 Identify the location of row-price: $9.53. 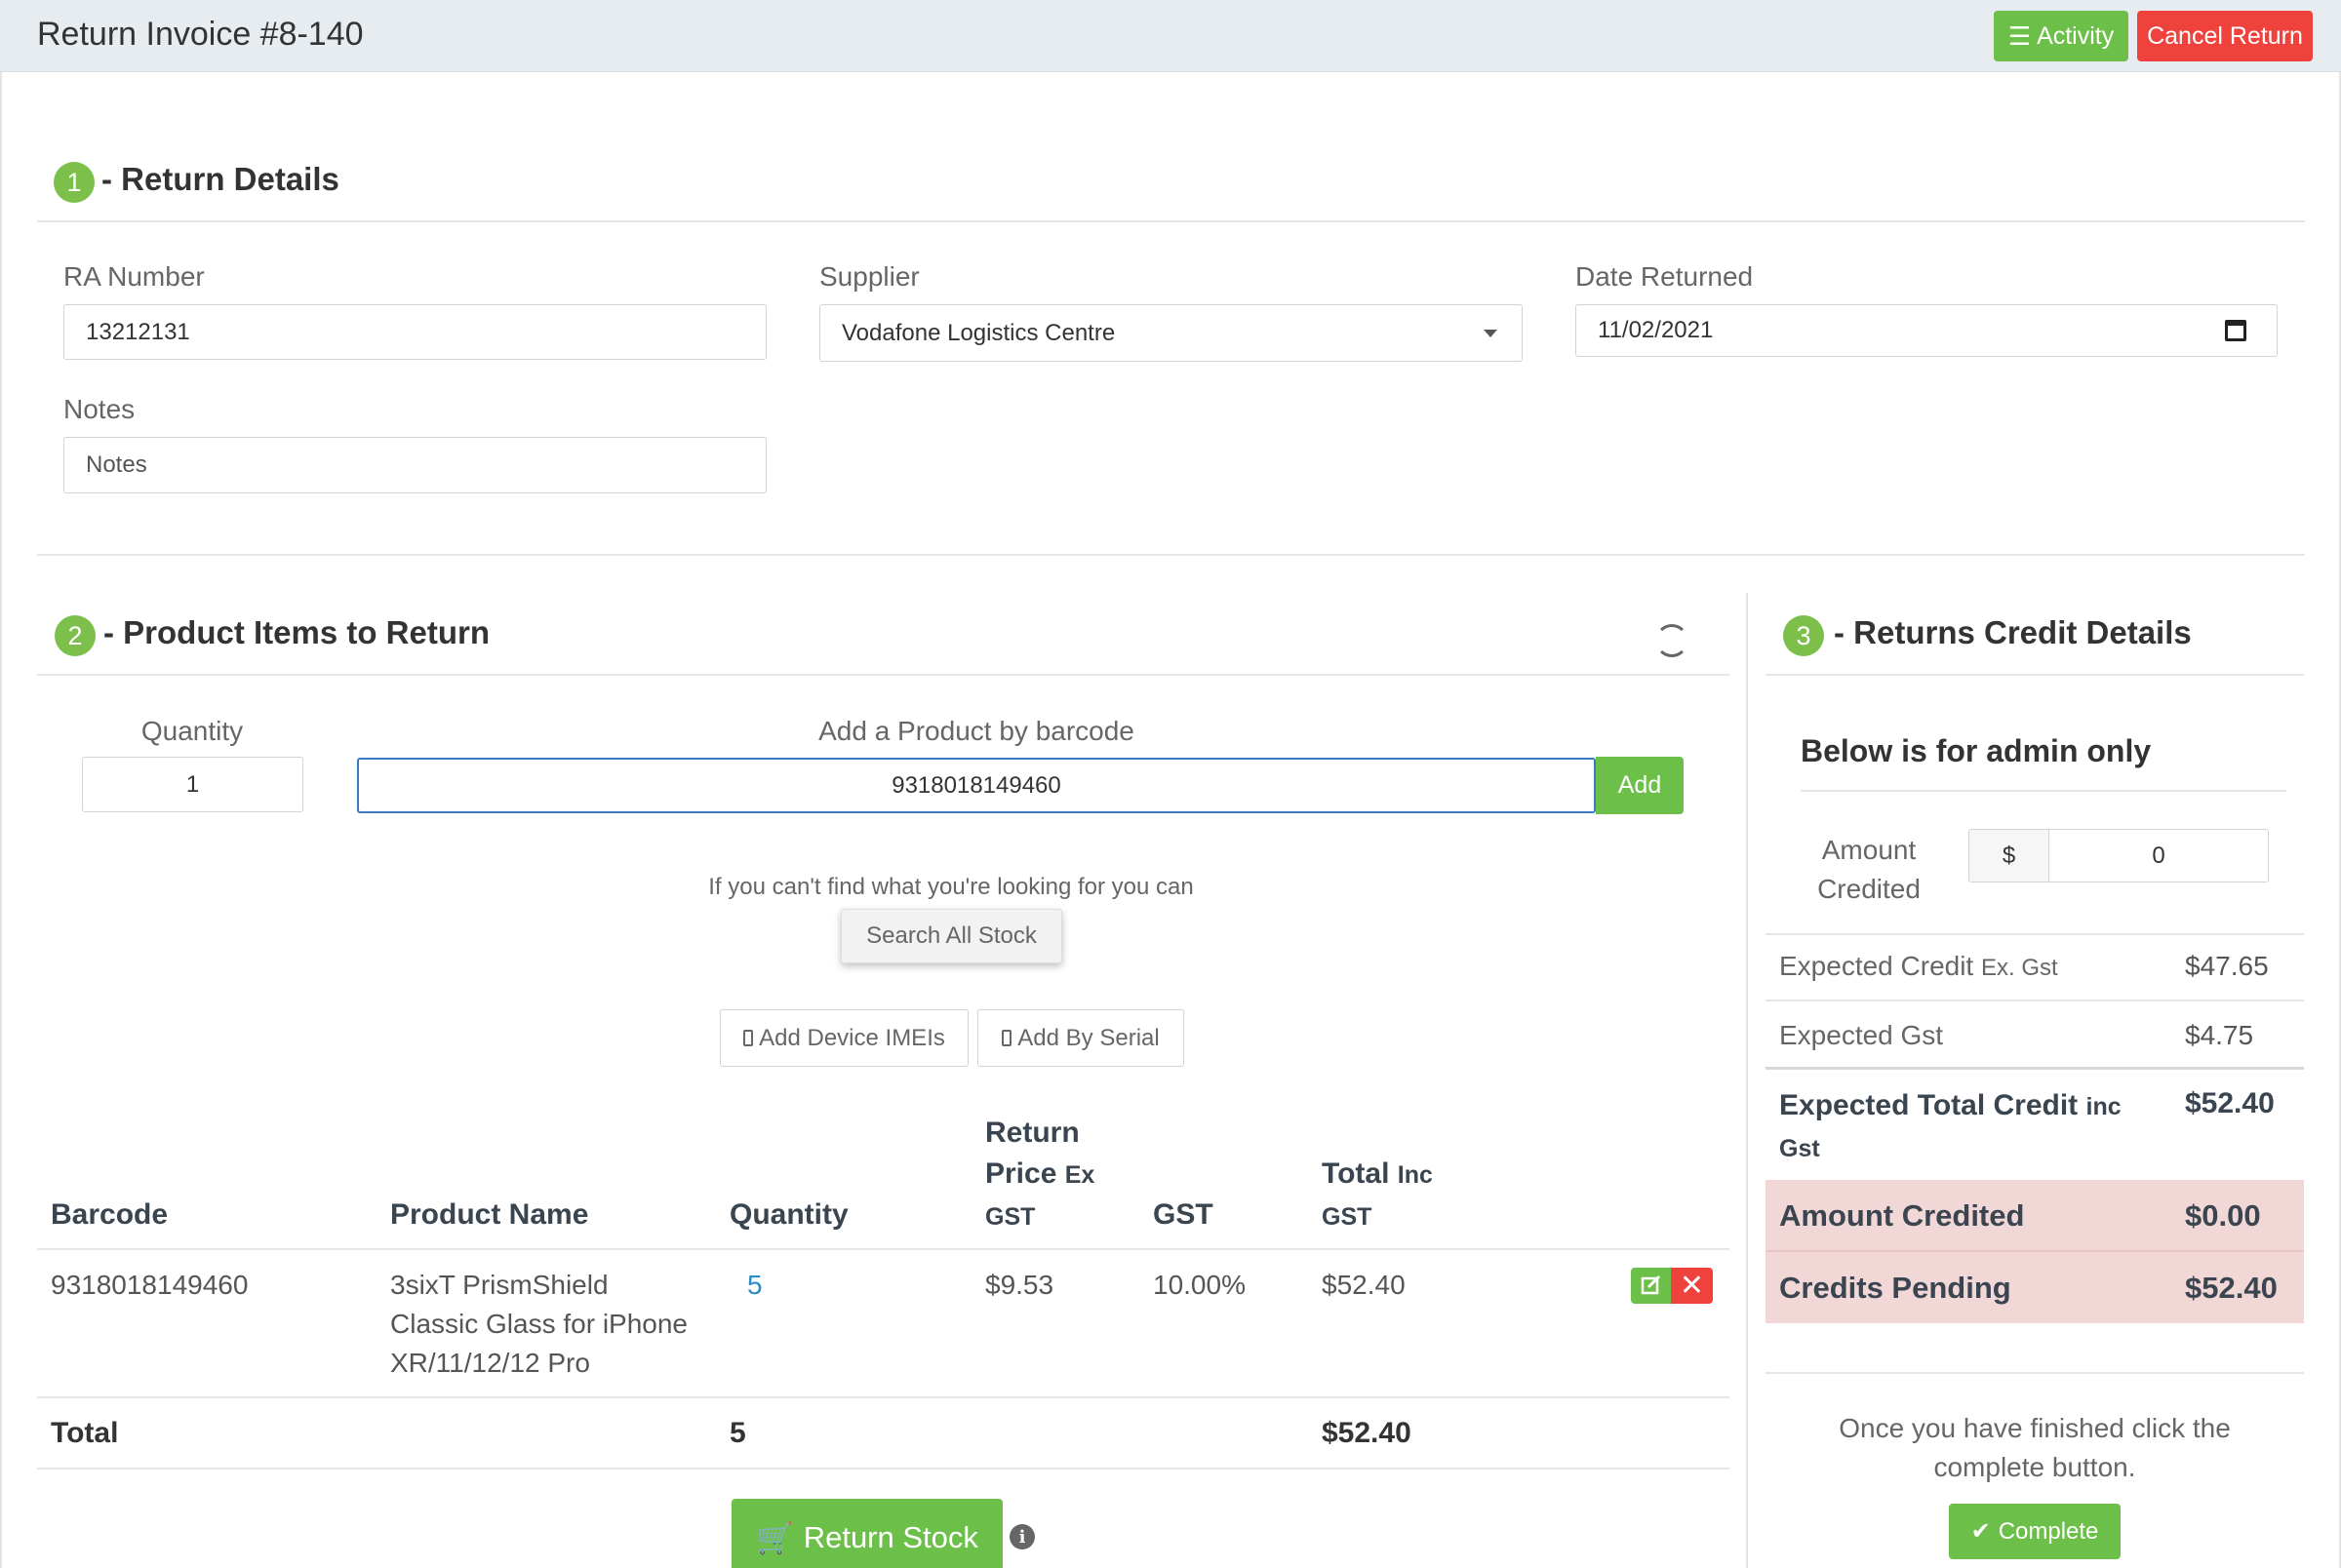
(1020, 1285).